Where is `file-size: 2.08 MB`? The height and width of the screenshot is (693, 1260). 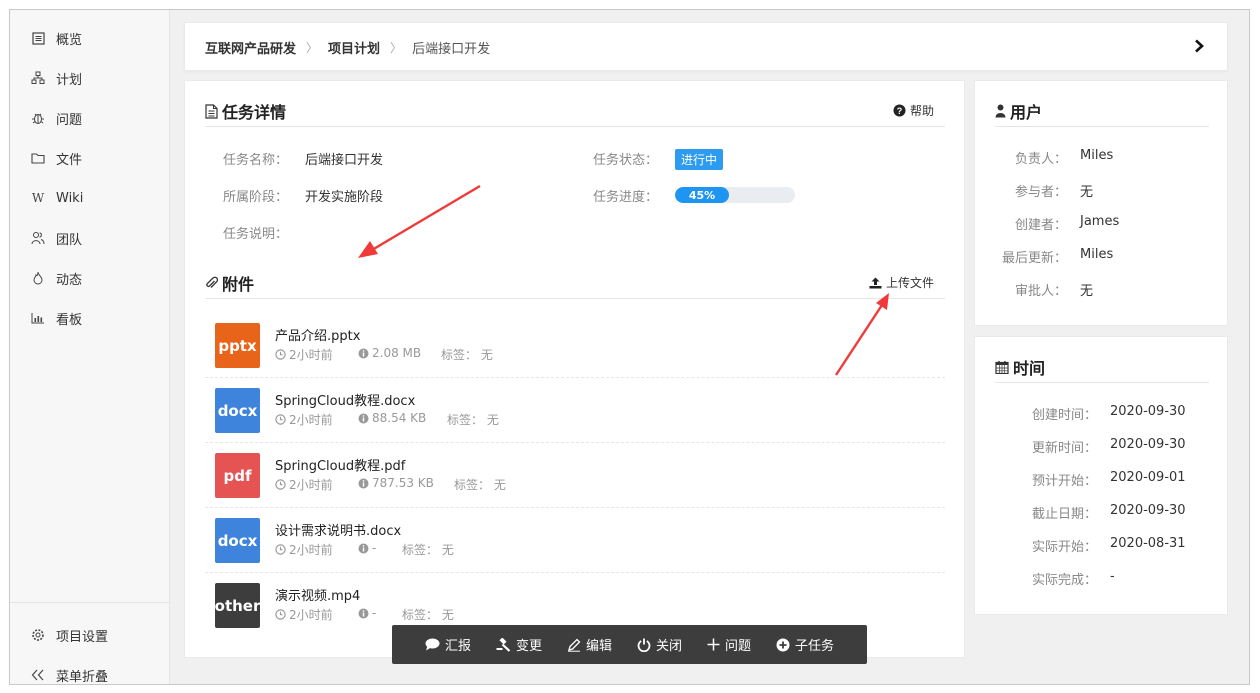 file-size: 2.08 MB is located at coordinates (389, 353).